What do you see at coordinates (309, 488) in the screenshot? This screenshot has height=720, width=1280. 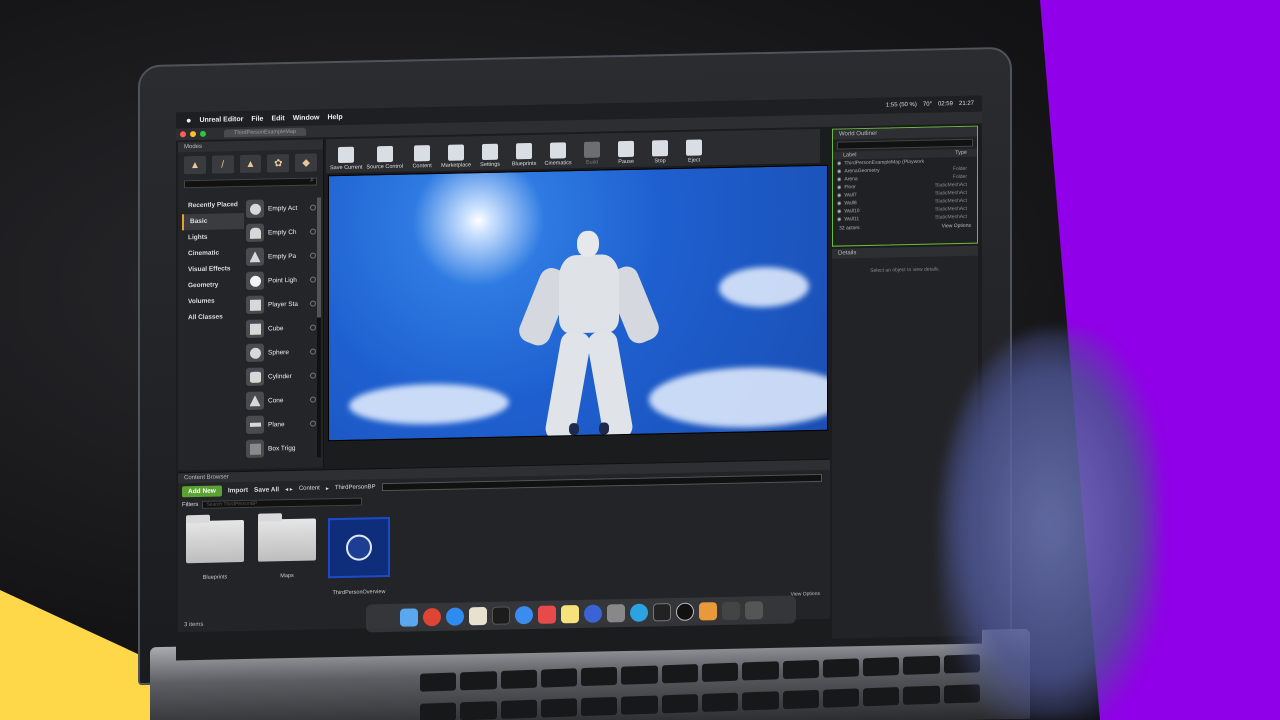 I see `breadcrumb-content: Content` at bounding box center [309, 488].